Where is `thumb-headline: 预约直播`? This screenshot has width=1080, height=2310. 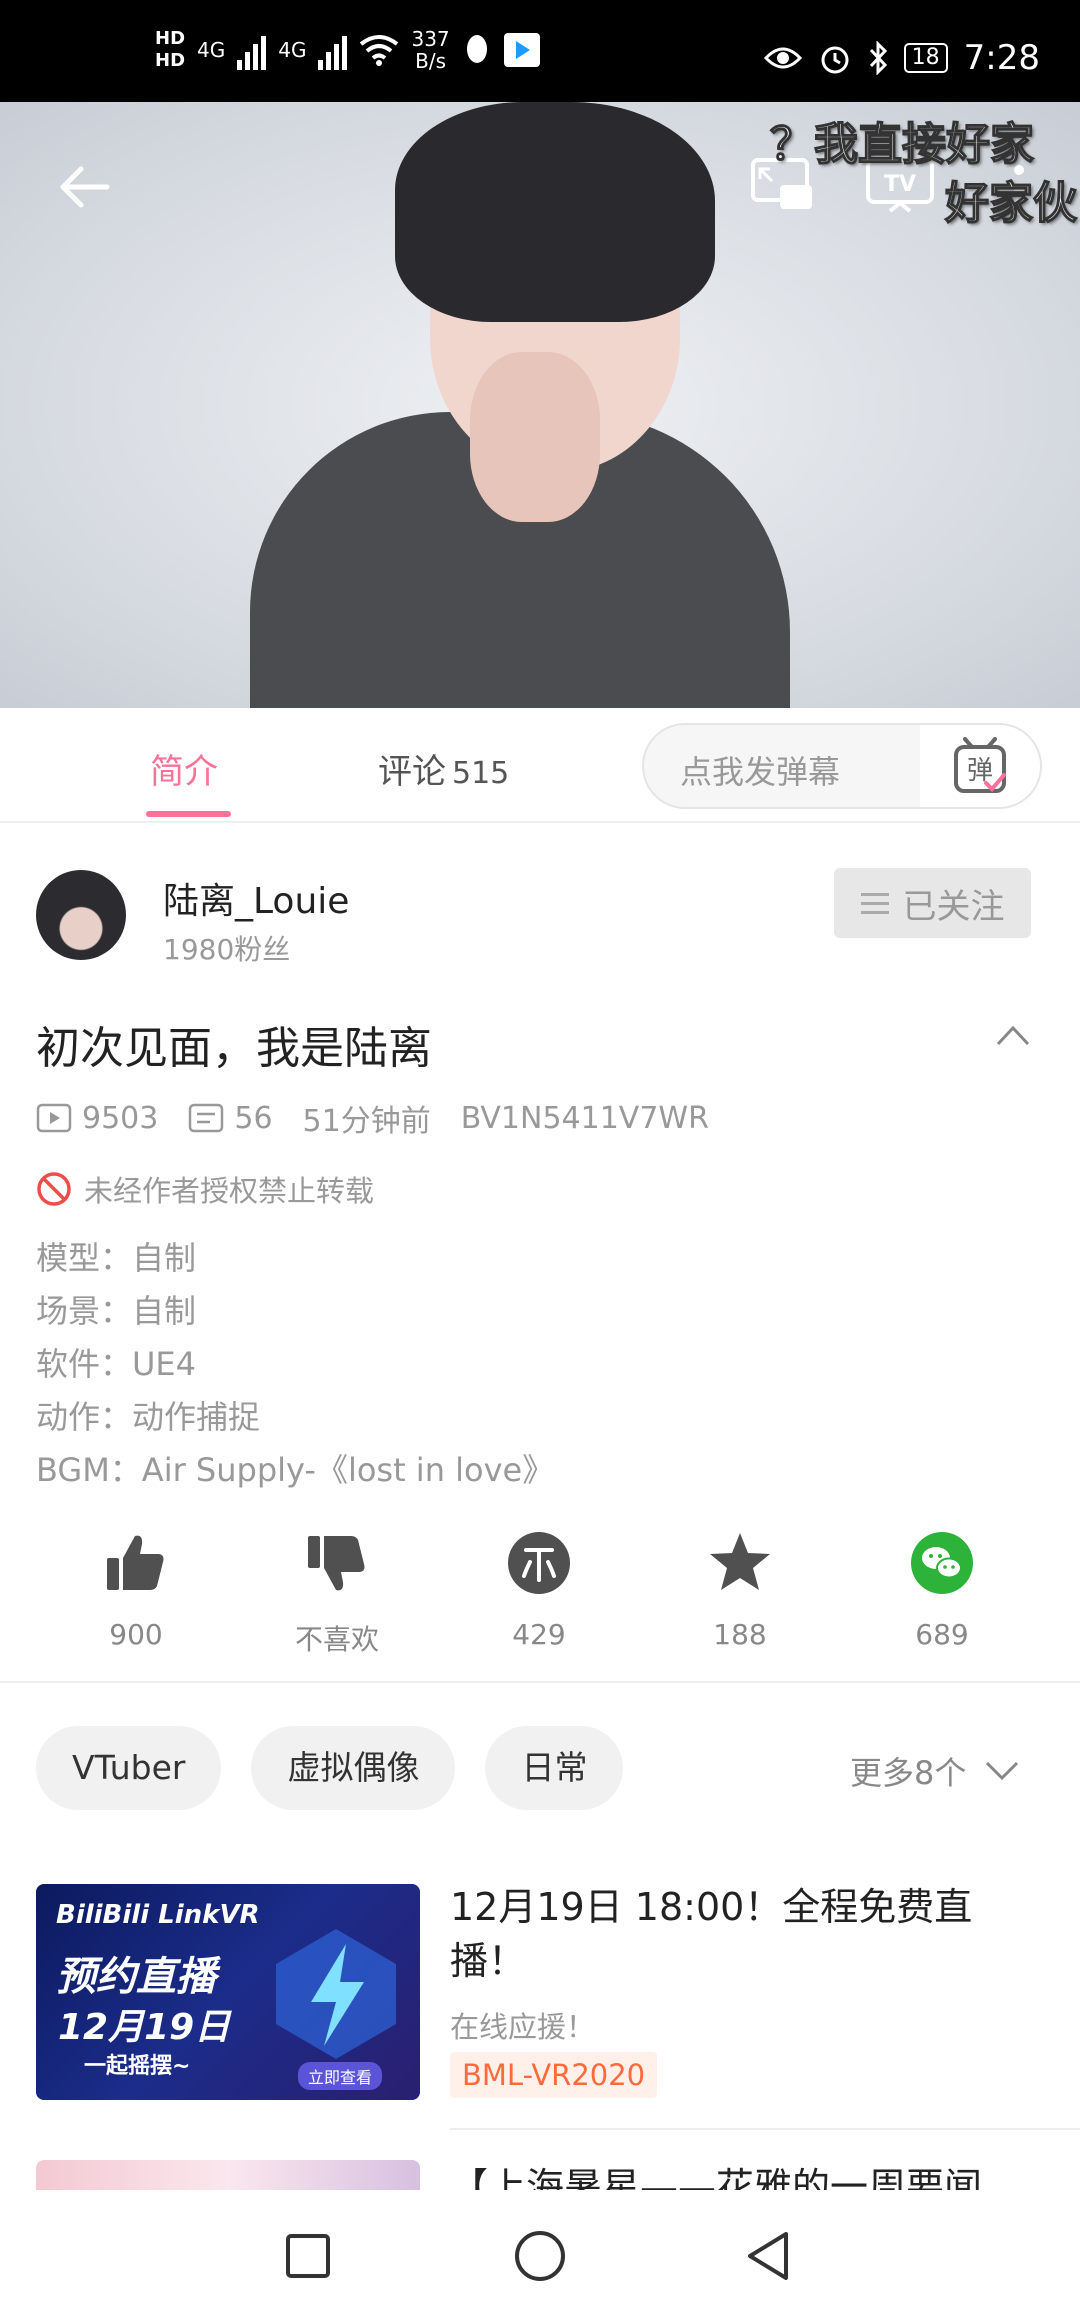 thumb-headline: 预约直播 is located at coordinates (136, 1977).